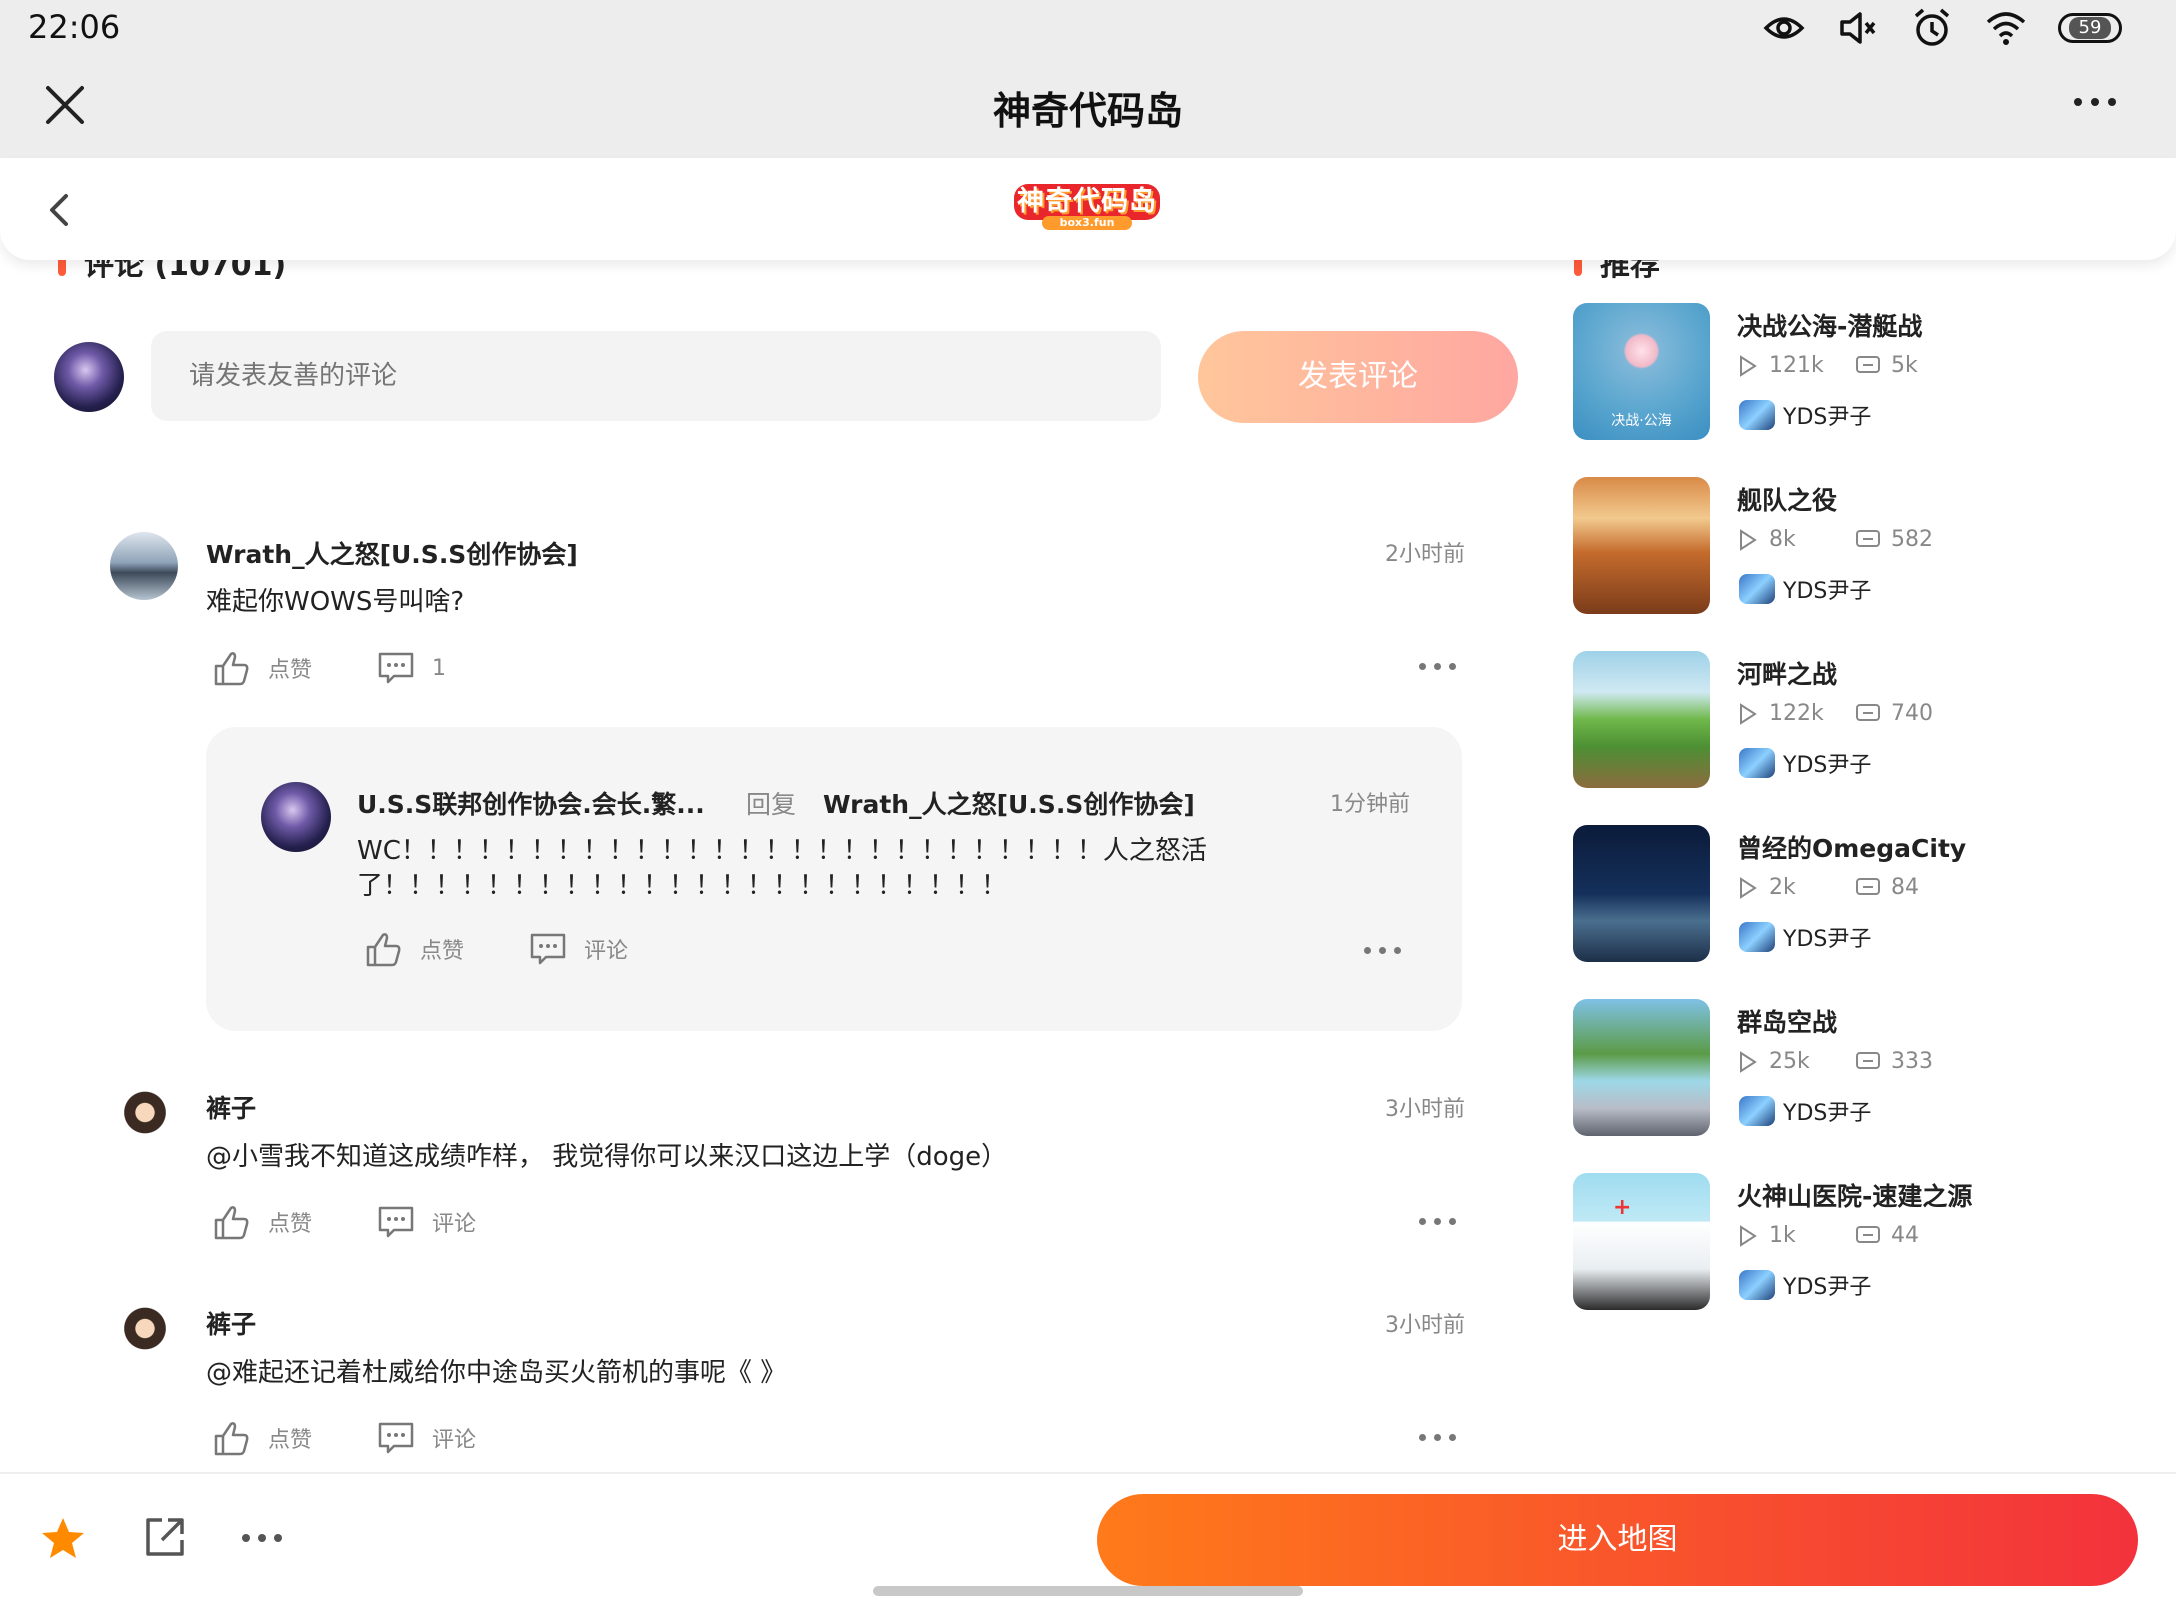 This screenshot has width=2176, height=1600. Describe the element at coordinates (1932, 27) in the screenshot. I see `alarm-icon` at that location.